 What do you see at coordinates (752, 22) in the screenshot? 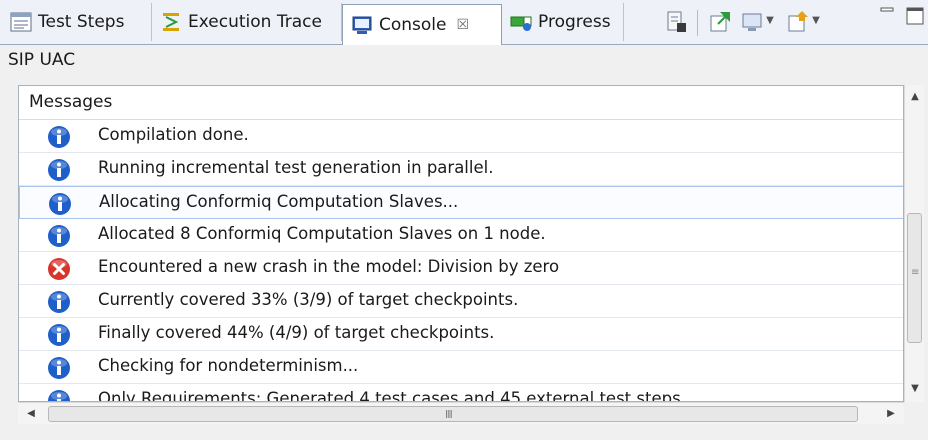
I see `display-console-icon` at bounding box center [752, 22].